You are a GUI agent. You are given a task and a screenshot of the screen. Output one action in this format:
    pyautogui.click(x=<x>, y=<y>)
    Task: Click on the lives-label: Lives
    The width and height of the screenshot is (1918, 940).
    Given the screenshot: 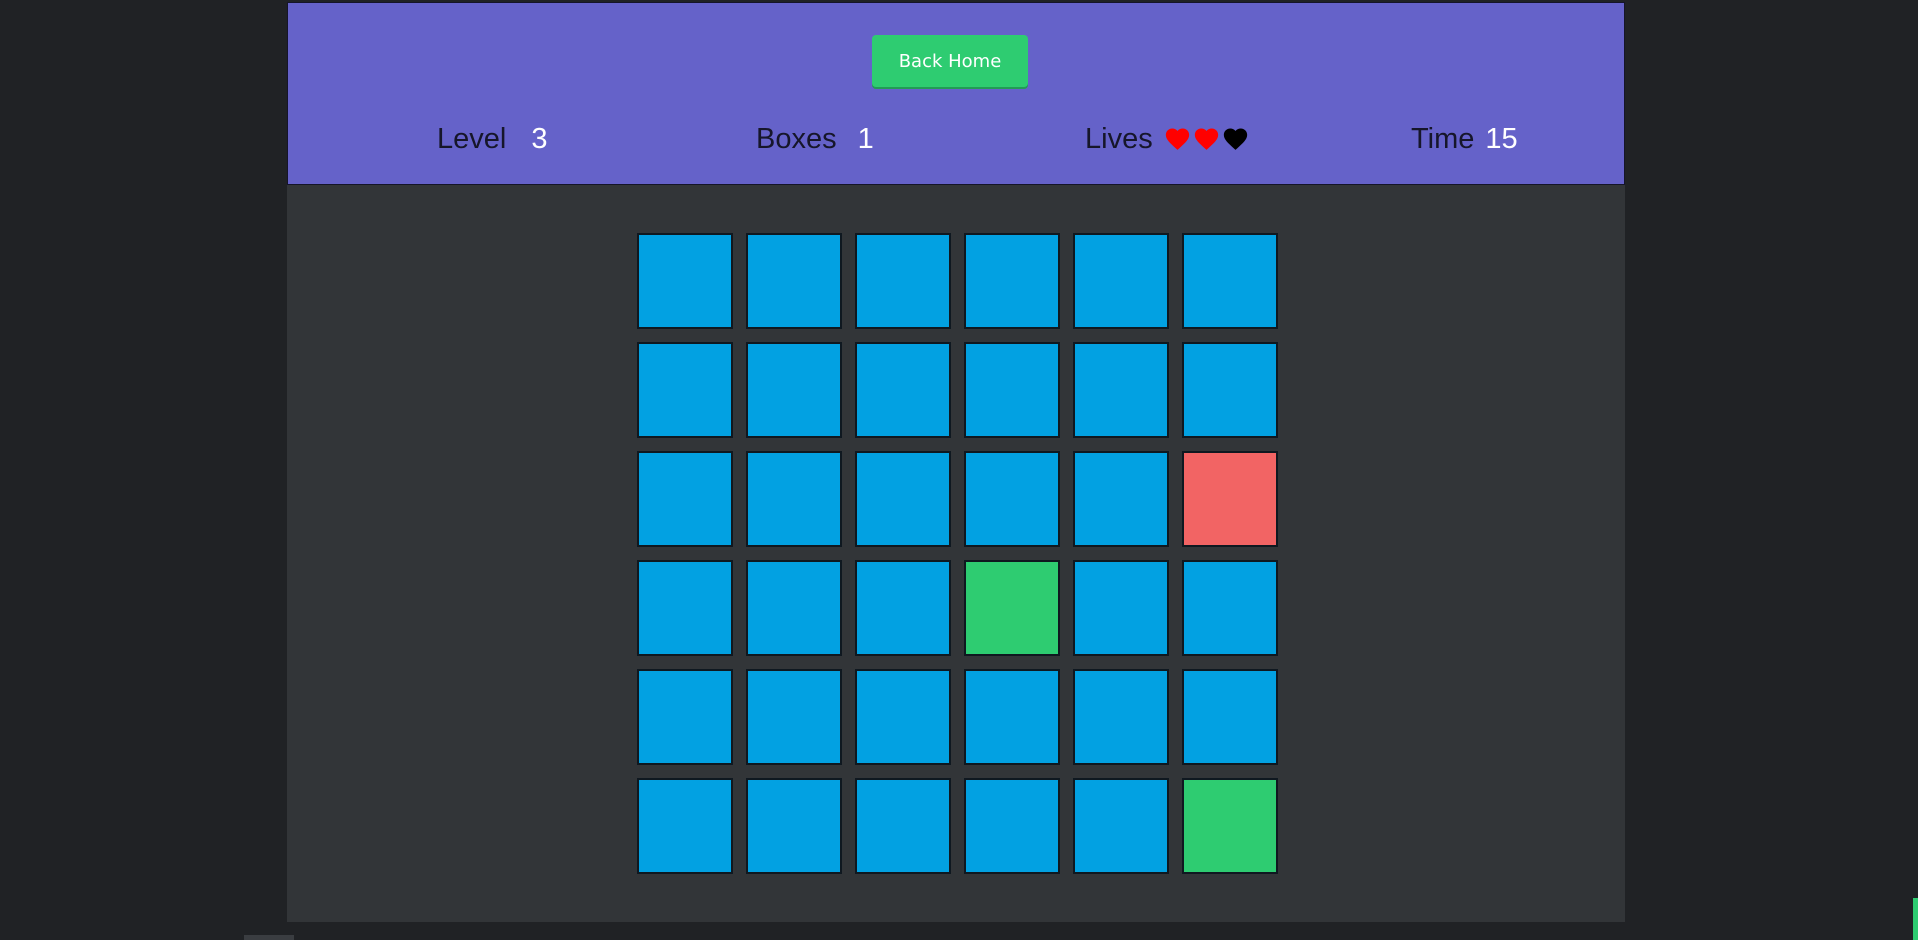 What is the action you would take?
    pyautogui.click(x=1119, y=138)
    